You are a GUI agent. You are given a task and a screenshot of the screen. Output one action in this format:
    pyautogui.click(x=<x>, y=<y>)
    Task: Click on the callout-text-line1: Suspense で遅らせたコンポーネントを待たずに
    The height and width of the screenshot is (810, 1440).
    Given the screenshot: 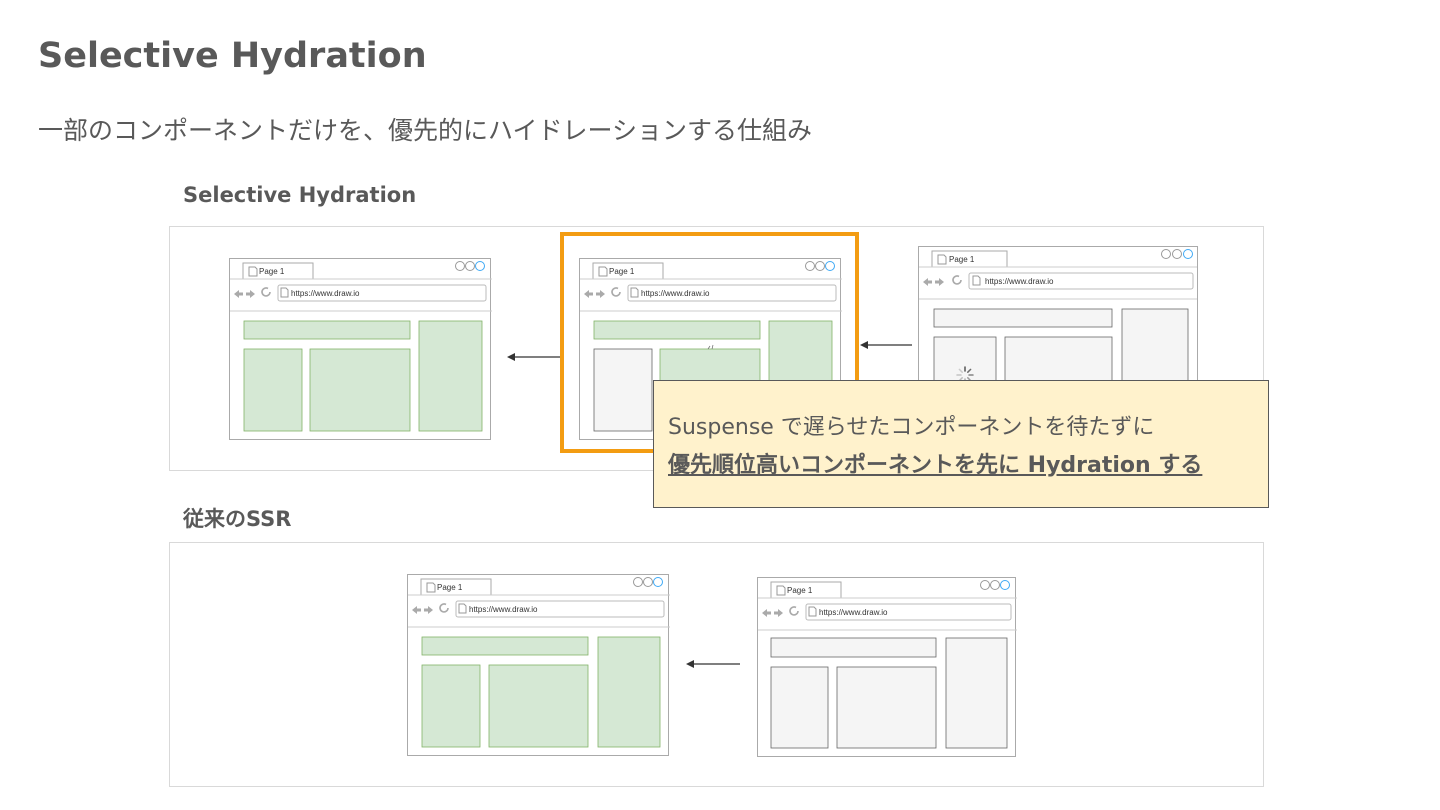 What is the action you would take?
    pyautogui.click(x=911, y=427)
    